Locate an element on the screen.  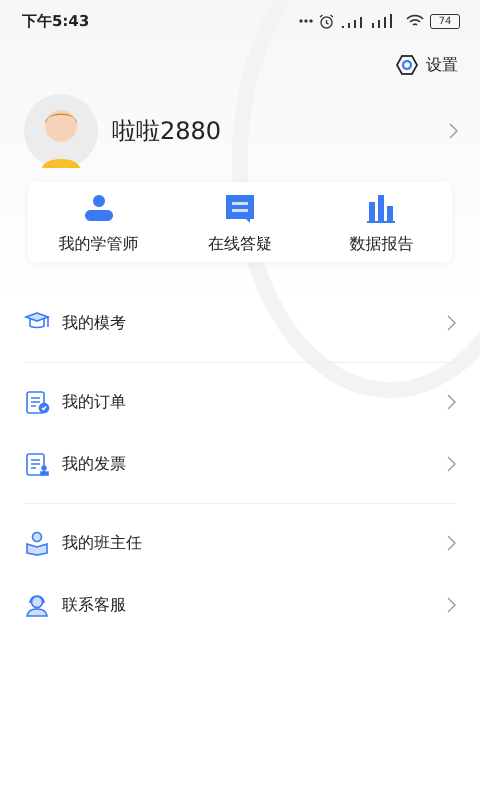
clipboard-check-icon is located at coordinates (37, 402).